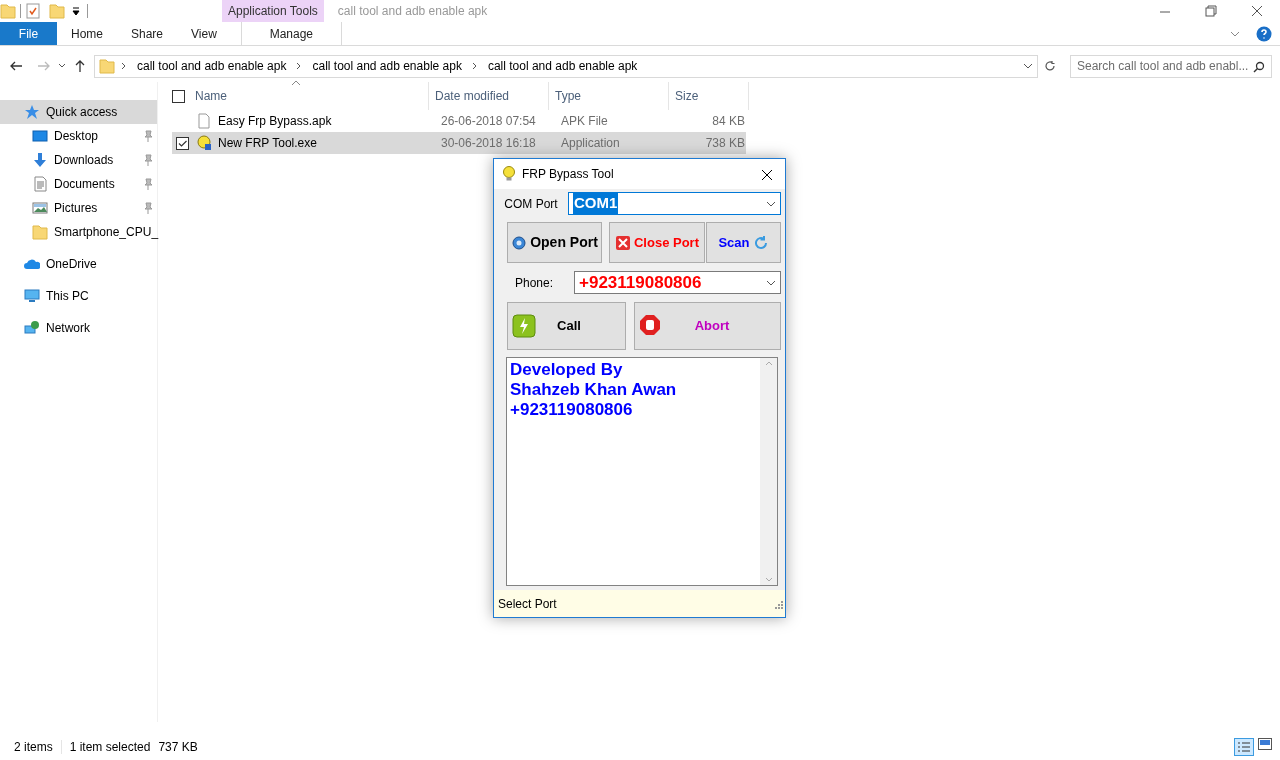 The image size is (1280, 760). Describe the element at coordinates (527, 604) in the screenshot. I see `status-text: Select Port` at that location.